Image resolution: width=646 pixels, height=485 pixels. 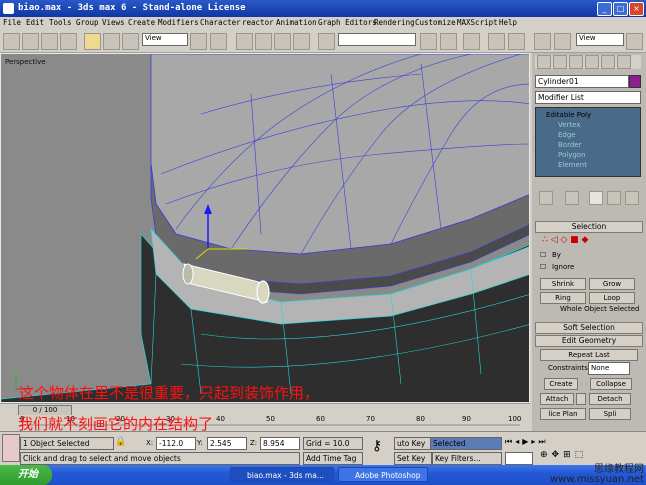 I want to click on utilities-tab-icon, so click(x=624, y=62).